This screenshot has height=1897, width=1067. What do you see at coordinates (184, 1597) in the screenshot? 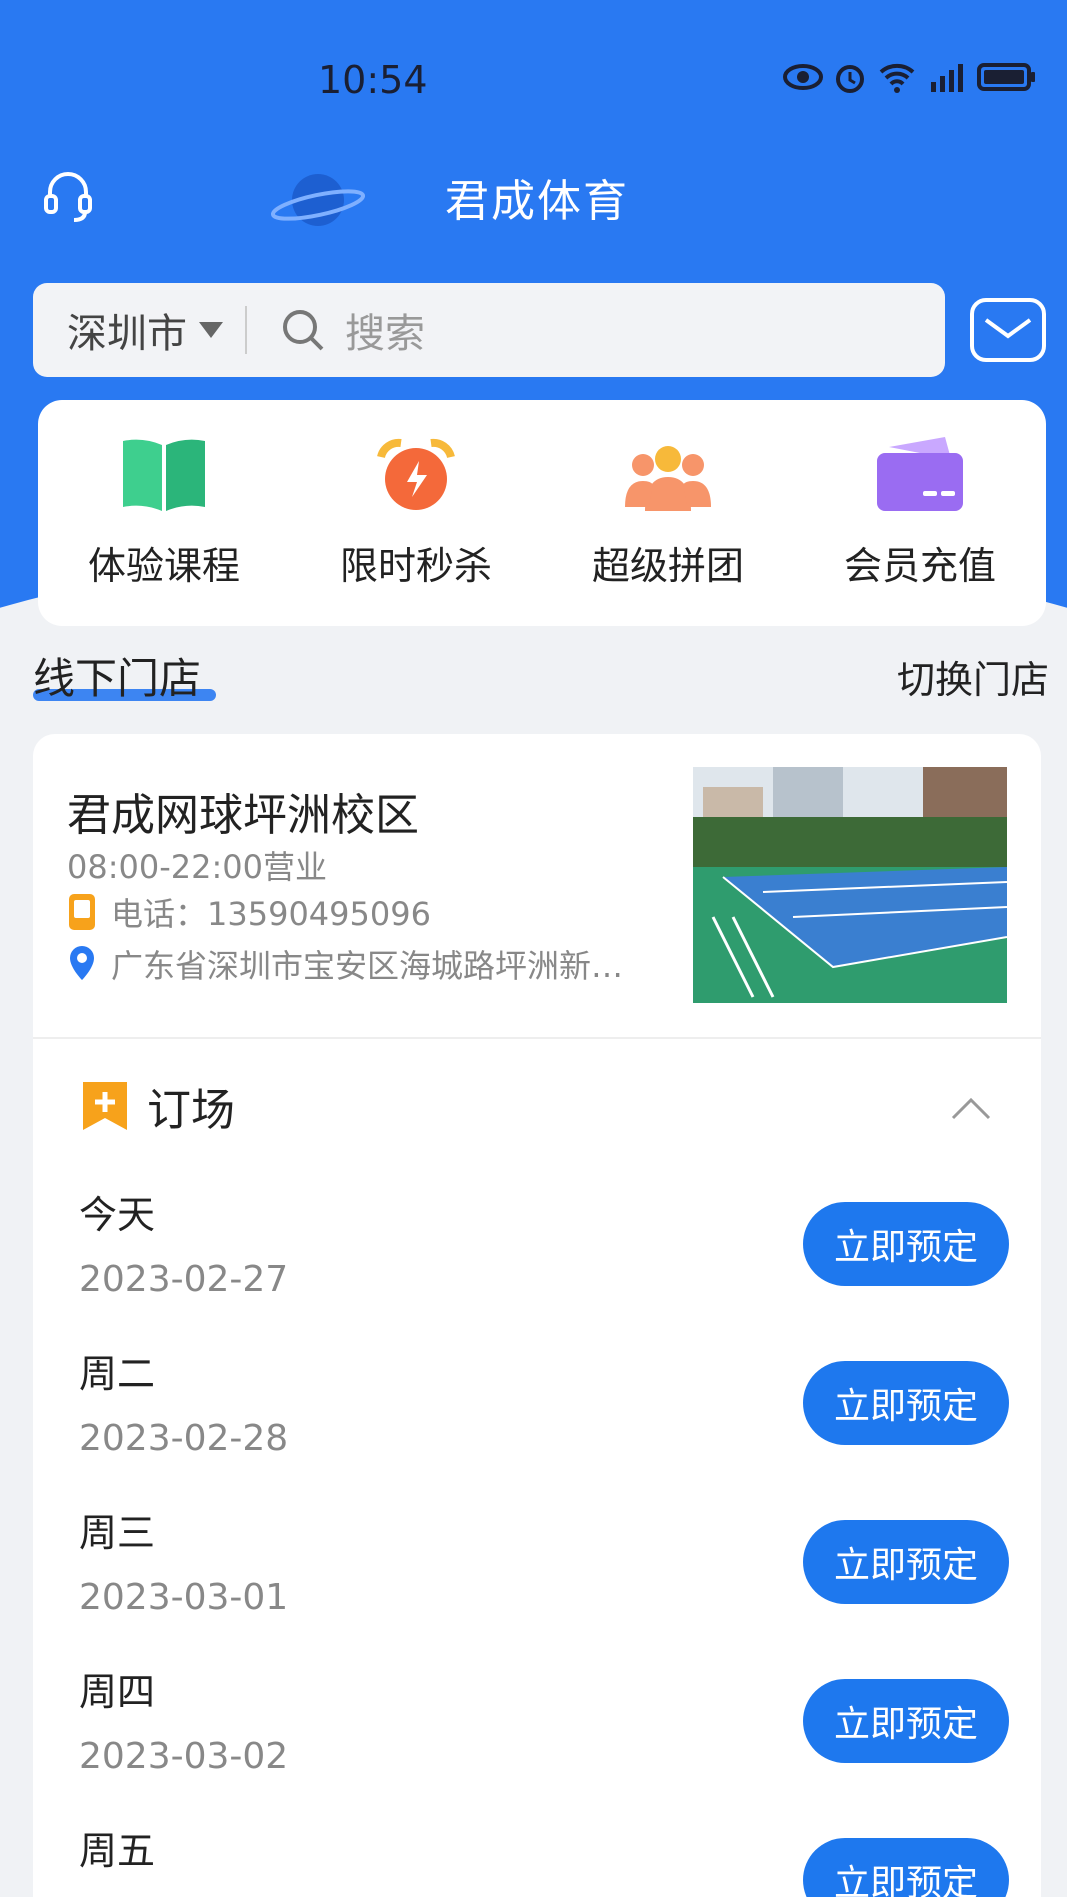
I see `day-date: 2023-03-01` at bounding box center [184, 1597].